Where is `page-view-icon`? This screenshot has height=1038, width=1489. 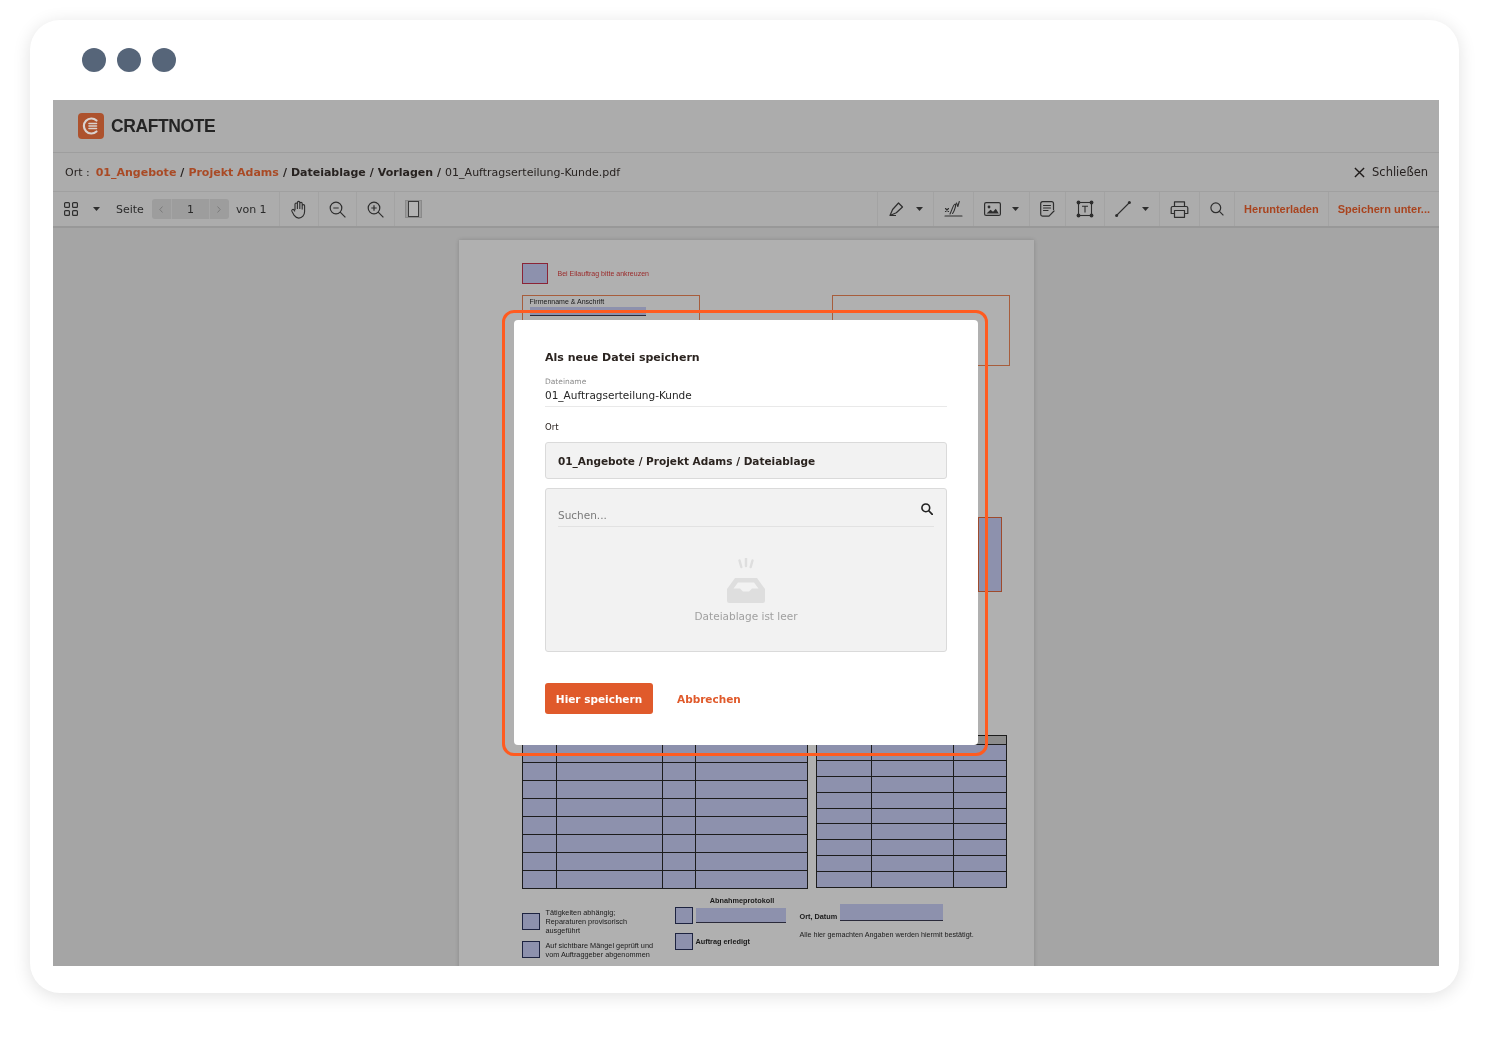 page-view-icon is located at coordinates (413, 209).